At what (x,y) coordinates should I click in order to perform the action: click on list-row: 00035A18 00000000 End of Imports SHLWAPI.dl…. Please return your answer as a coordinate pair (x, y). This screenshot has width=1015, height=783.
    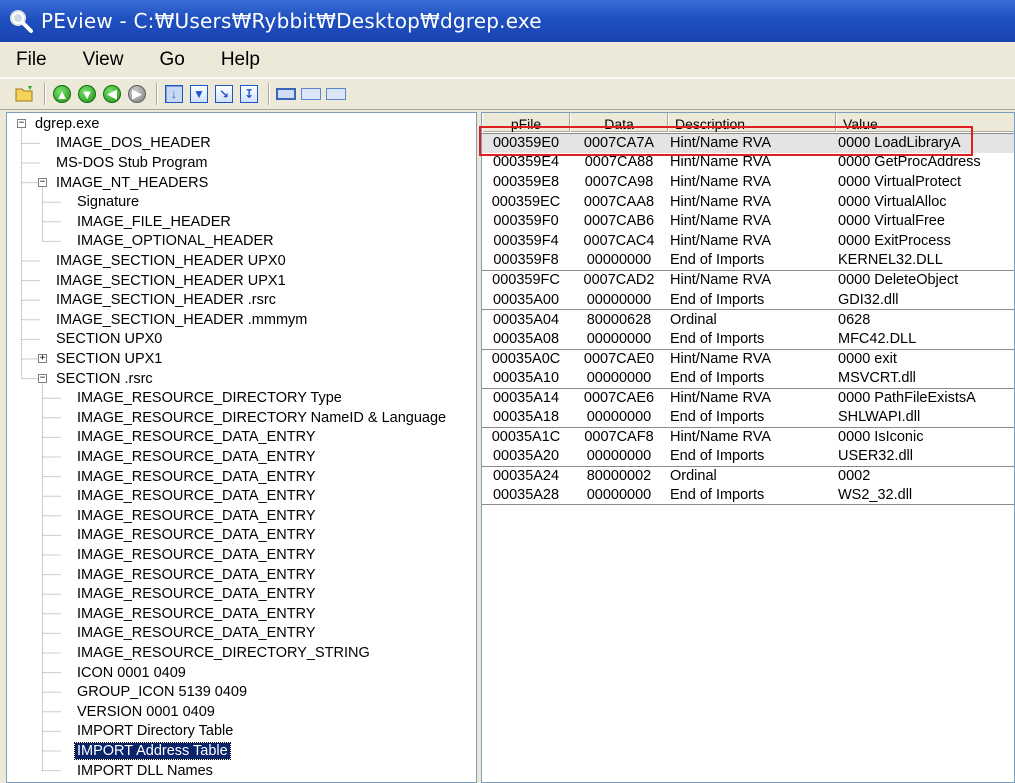
    Looking at the image, I should click on (748, 417).